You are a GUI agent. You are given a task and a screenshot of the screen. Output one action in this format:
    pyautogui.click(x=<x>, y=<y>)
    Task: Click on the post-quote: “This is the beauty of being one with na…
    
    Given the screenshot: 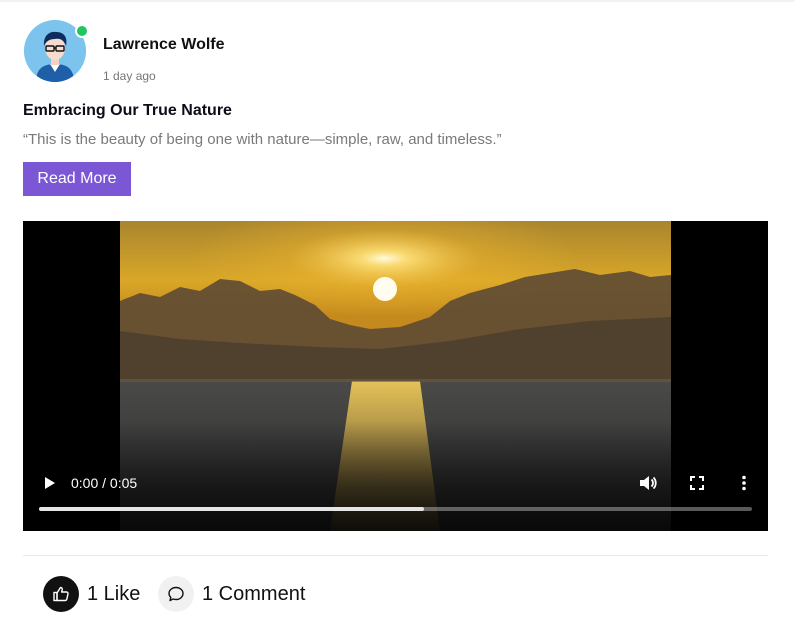 What is the action you would take?
    pyautogui.click(x=262, y=139)
    